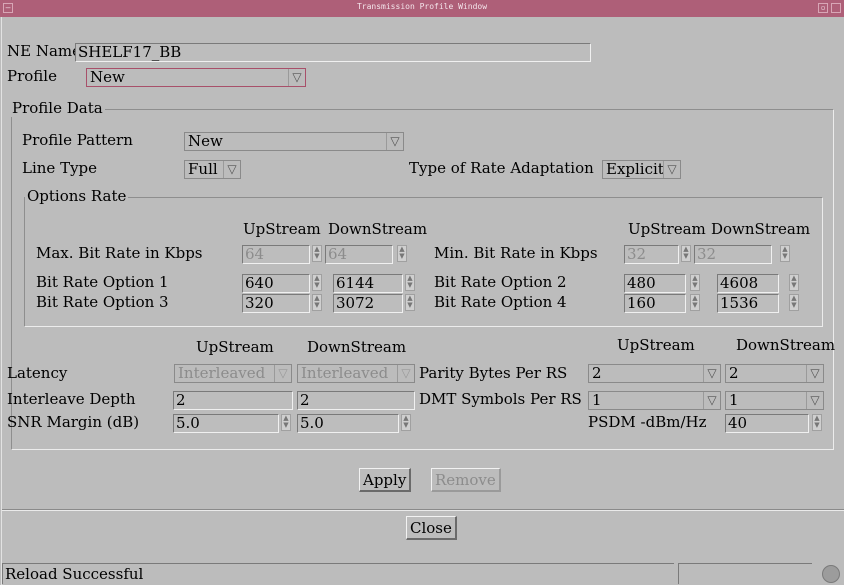 The width and height of the screenshot is (844, 585). What do you see at coordinates (516, 253) in the screenshot?
I see `min-bit-rate-label: Min. Bit Rate in Kbps` at bounding box center [516, 253].